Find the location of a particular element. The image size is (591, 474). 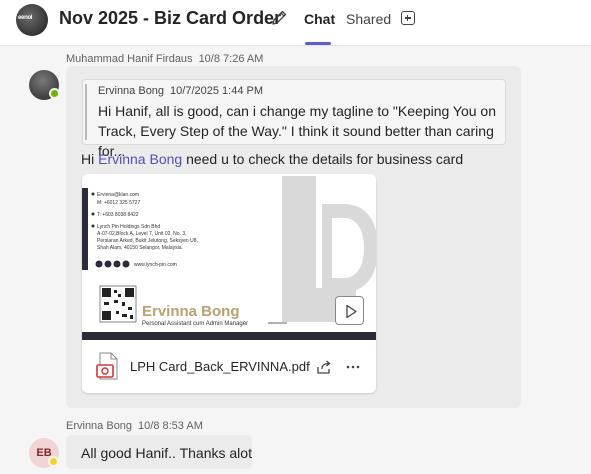

message-meta: Muhammad Hanif Firdaus 10/8 7:26 AM is located at coordinates (164, 59).